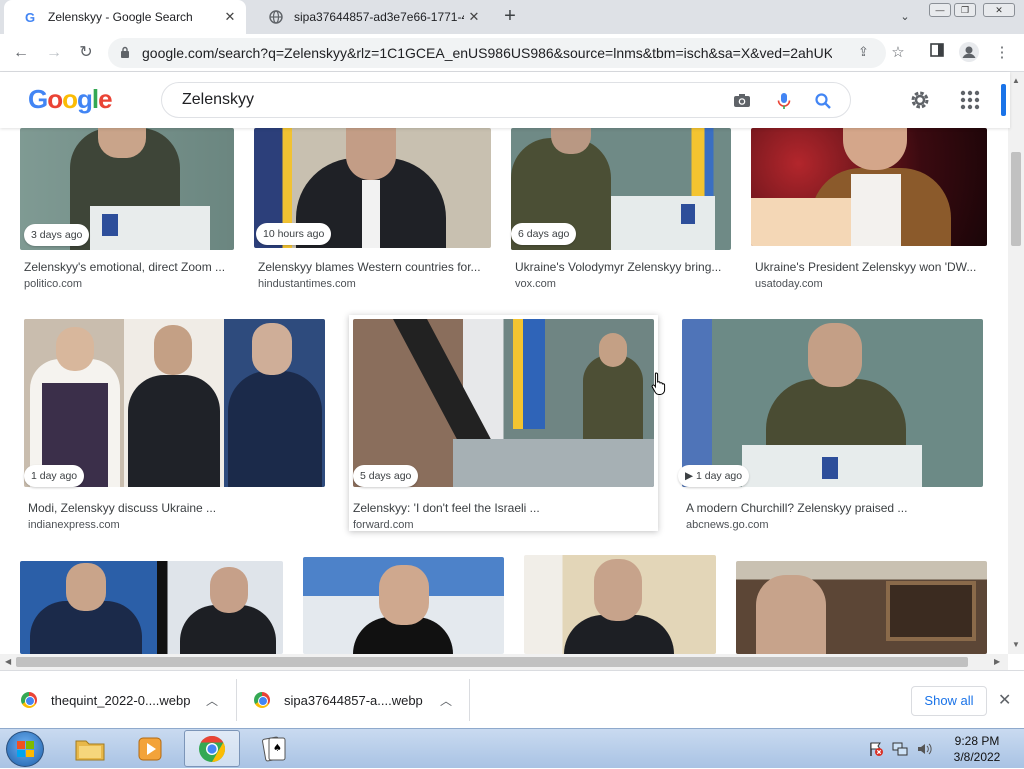 Image resolution: width=1024 pixels, height=769 pixels. Describe the element at coordinates (383, 525) in the screenshot. I see `result-source: forward.com` at that location.